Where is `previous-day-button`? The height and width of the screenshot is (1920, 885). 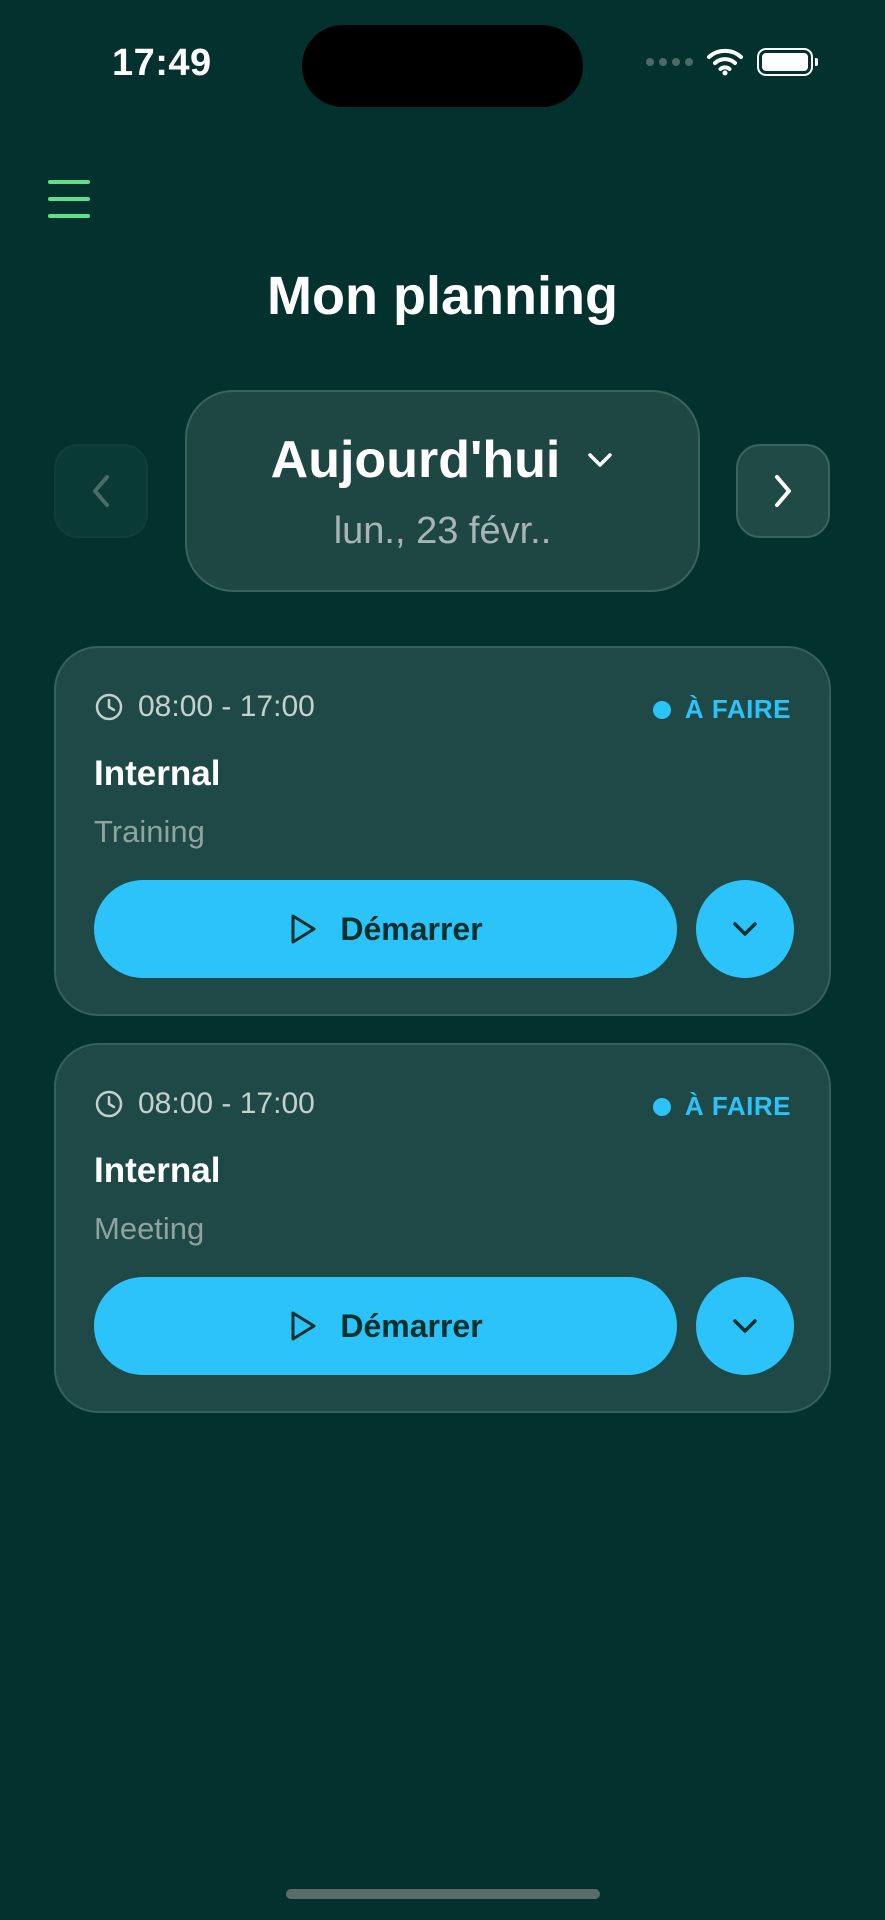 previous-day-button is located at coordinates (101, 491).